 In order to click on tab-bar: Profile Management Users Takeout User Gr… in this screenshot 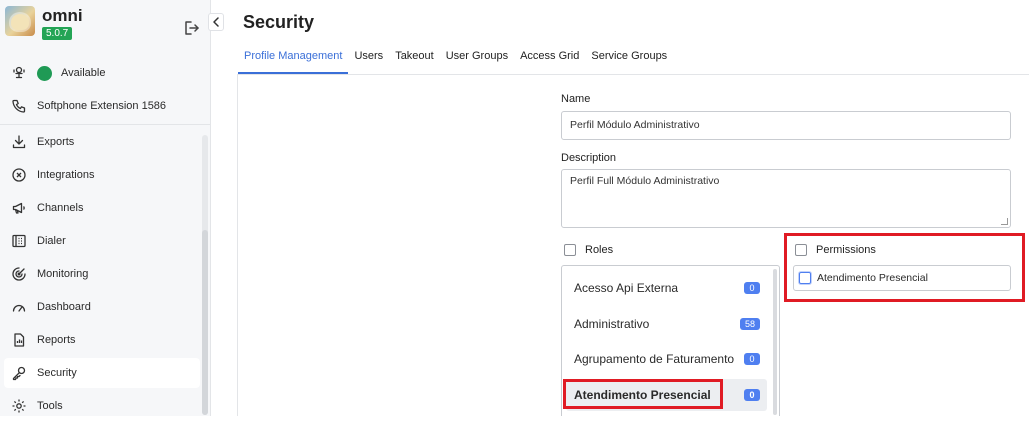, I will do `click(455, 59)`.